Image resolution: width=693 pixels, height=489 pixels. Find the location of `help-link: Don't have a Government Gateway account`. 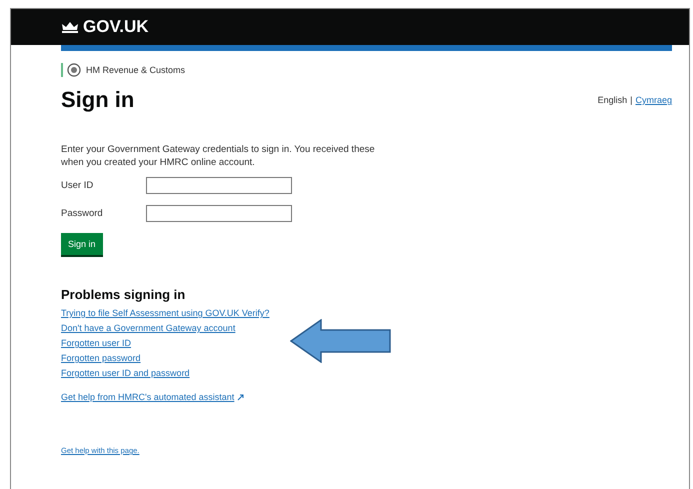

help-link: Don't have a Government Gateway account is located at coordinates (148, 328).